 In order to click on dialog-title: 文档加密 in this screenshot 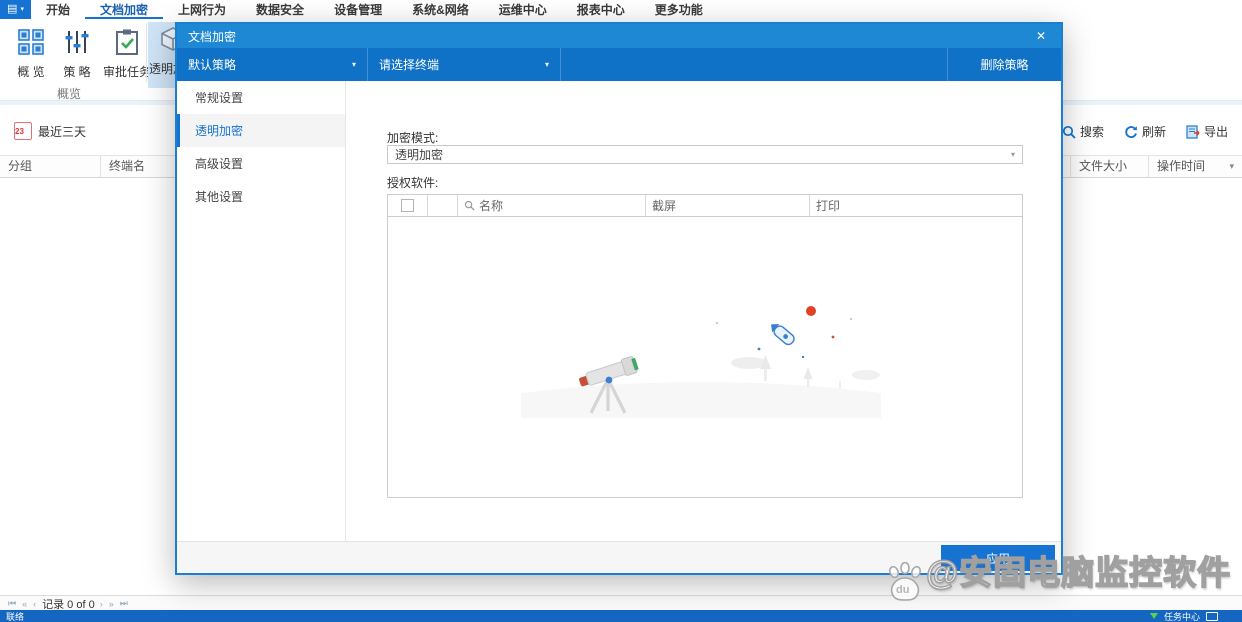, I will do `click(212, 36)`.